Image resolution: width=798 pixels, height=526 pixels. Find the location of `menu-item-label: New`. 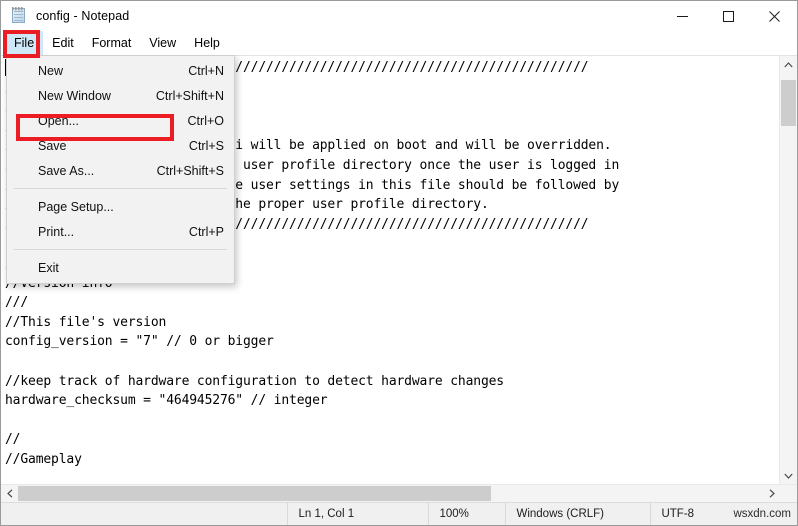

menu-item-label: New is located at coordinates (51, 70).